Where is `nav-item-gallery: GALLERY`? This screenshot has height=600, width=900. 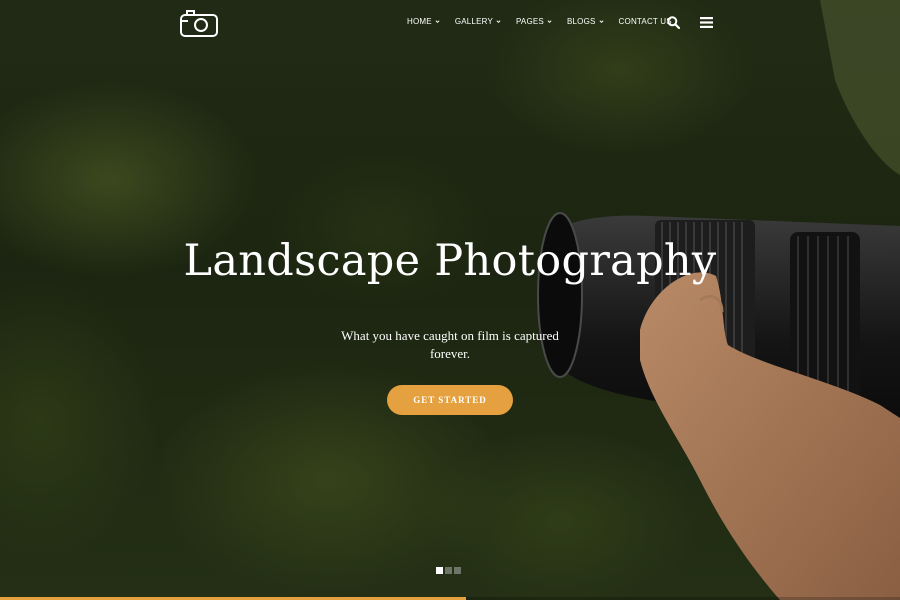
nav-item-gallery: GALLERY is located at coordinates (478, 21).